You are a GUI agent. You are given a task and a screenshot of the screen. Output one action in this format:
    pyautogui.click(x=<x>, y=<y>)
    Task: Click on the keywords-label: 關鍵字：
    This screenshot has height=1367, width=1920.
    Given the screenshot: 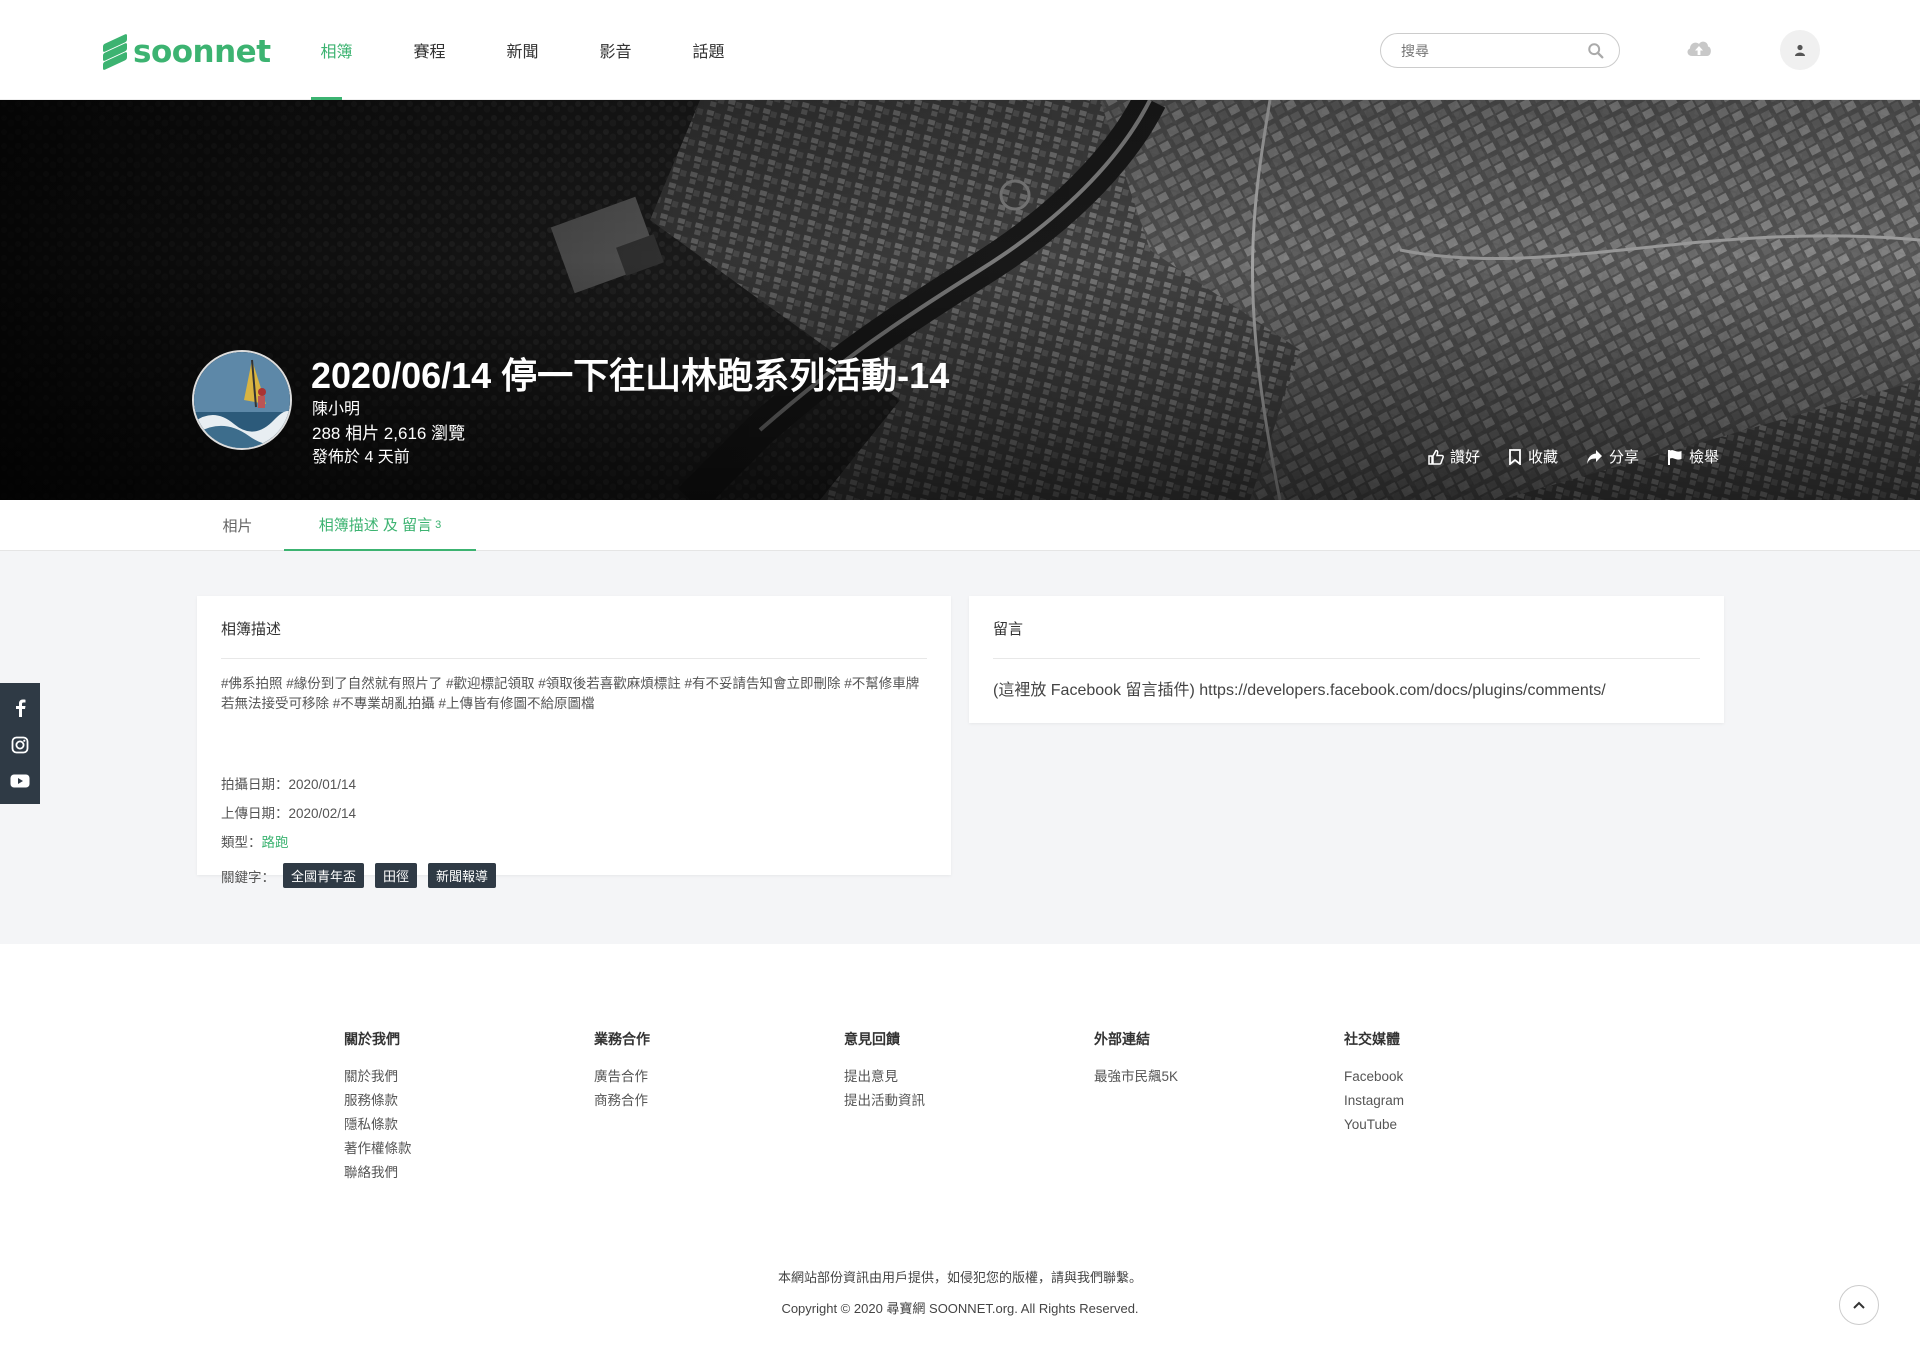 What is the action you would take?
    pyautogui.click(x=248, y=877)
    